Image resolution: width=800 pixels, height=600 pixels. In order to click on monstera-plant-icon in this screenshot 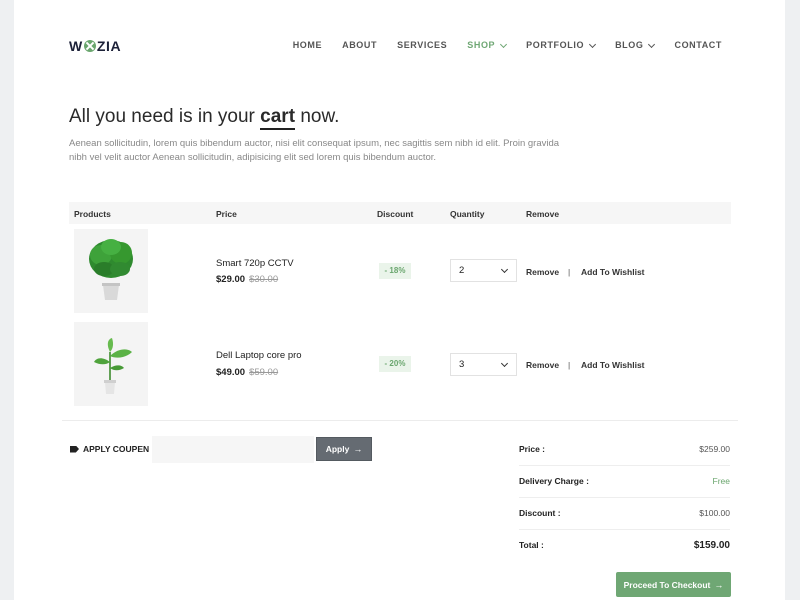, I will do `click(111, 269)`.